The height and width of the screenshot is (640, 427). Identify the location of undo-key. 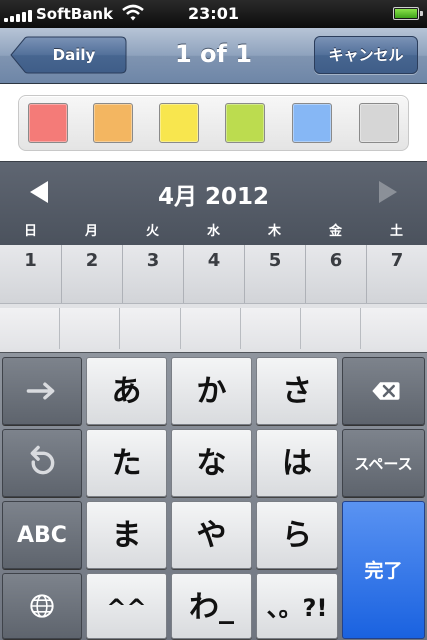
(42, 463).